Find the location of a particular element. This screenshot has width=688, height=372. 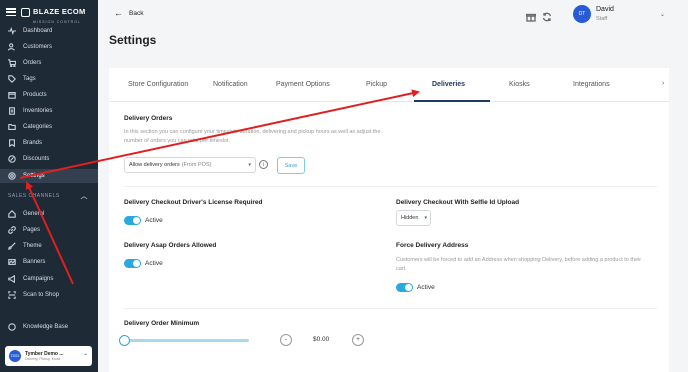

store-subtitle: Delivery, Pickup, Kiosk is located at coordinates (43, 359).